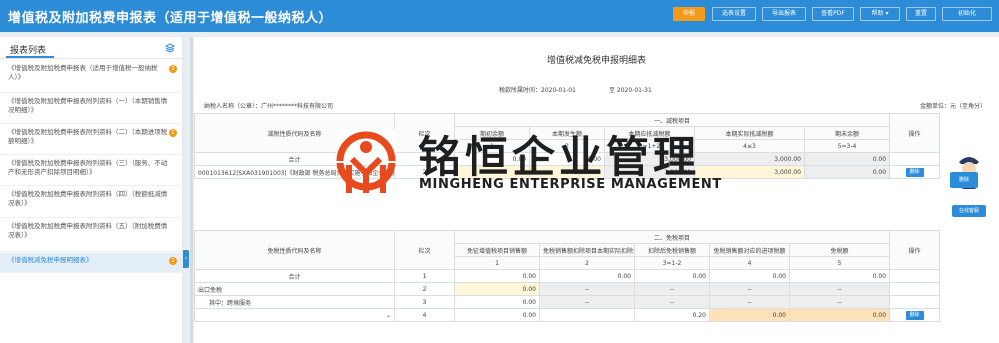 The width and height of the screenshot is (999, 343). Describe the element at coordinates (294, 302) in the screenshot. I see `row-name: 其中：跨境服务` at that location.